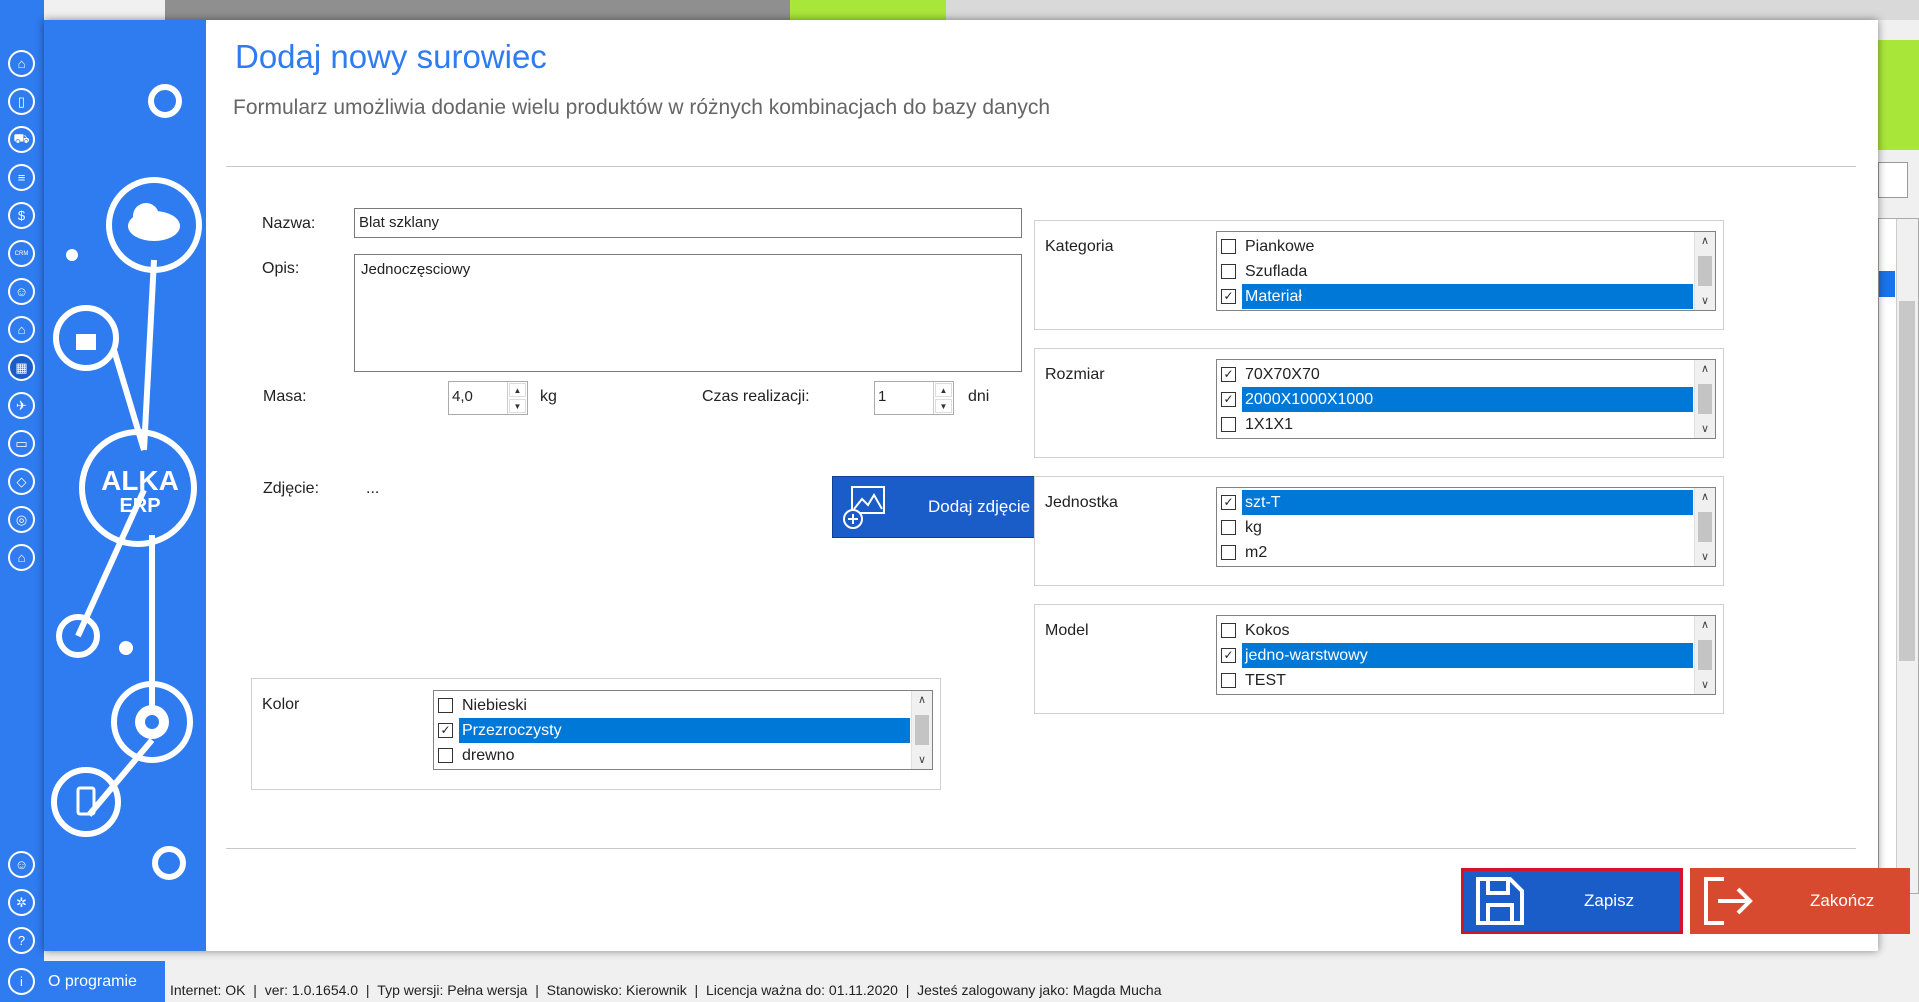  I want to click on warehouse-icon: ⌂, so click(21, 329).